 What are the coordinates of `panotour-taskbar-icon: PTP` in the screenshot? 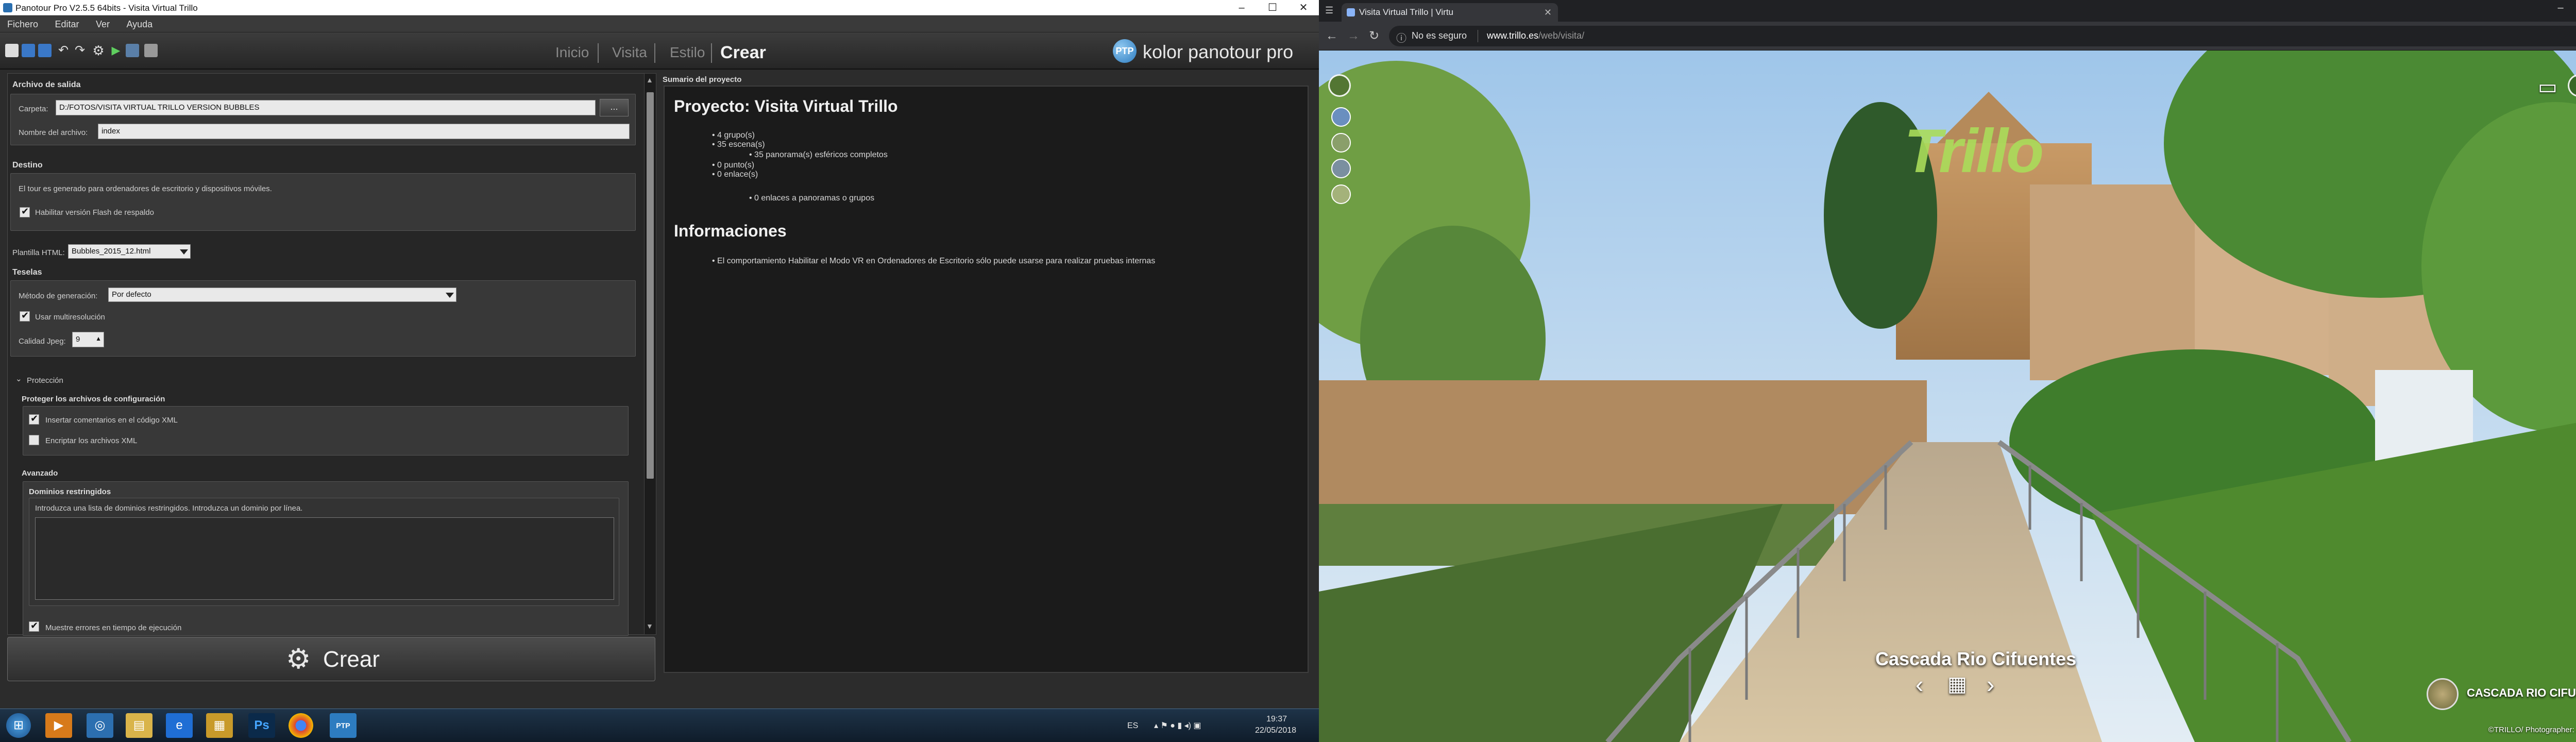 It's located at (343, 725).